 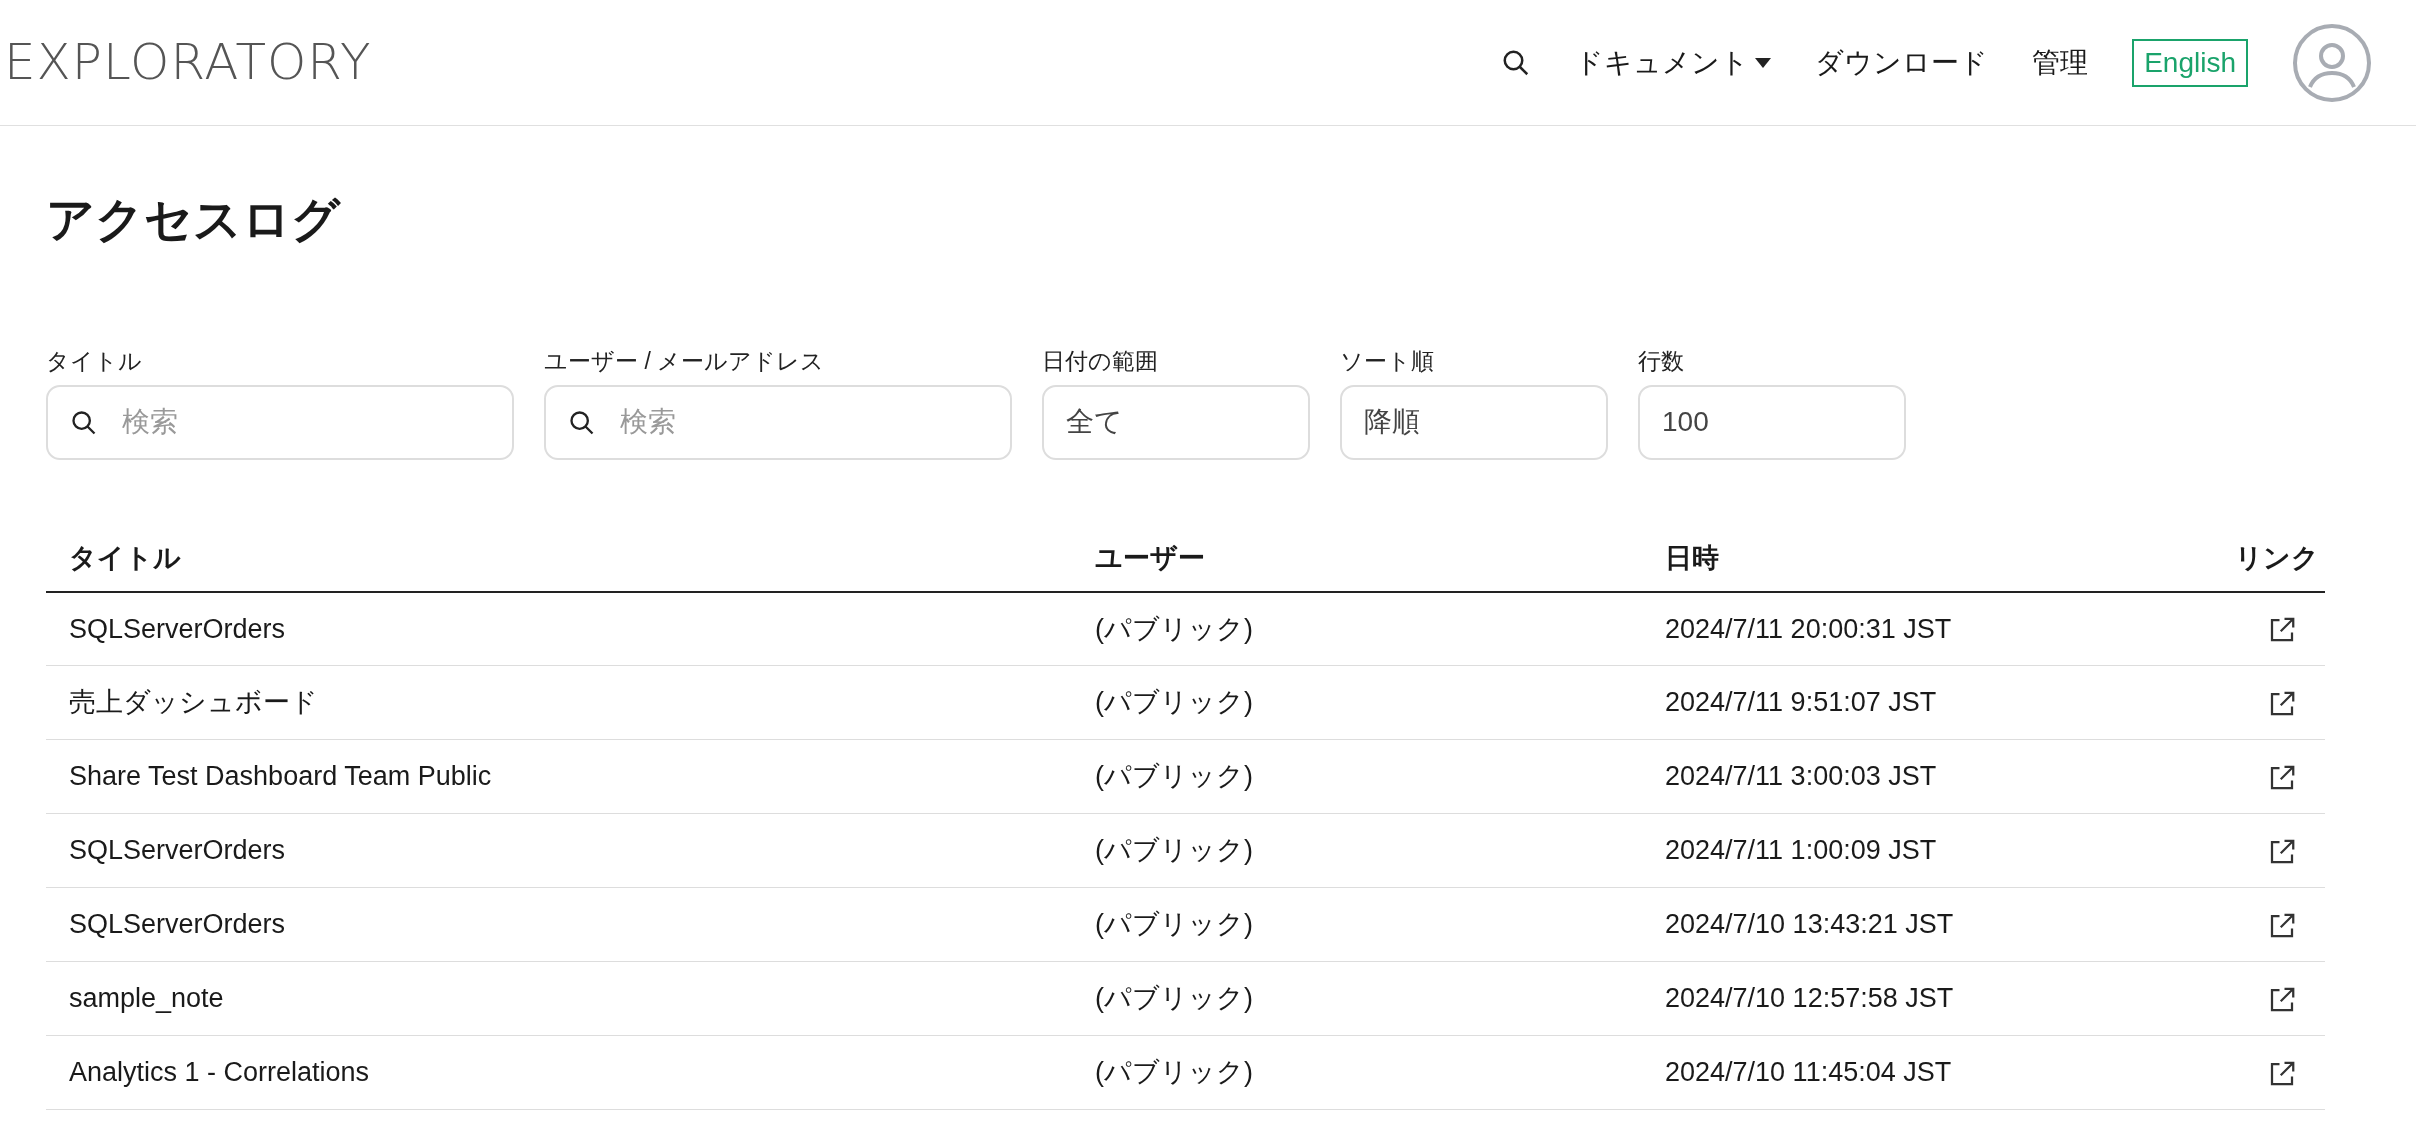 I want to click on table-cell: 2024/7/11 1:00:09 JST, so click(x=1907, y=850).